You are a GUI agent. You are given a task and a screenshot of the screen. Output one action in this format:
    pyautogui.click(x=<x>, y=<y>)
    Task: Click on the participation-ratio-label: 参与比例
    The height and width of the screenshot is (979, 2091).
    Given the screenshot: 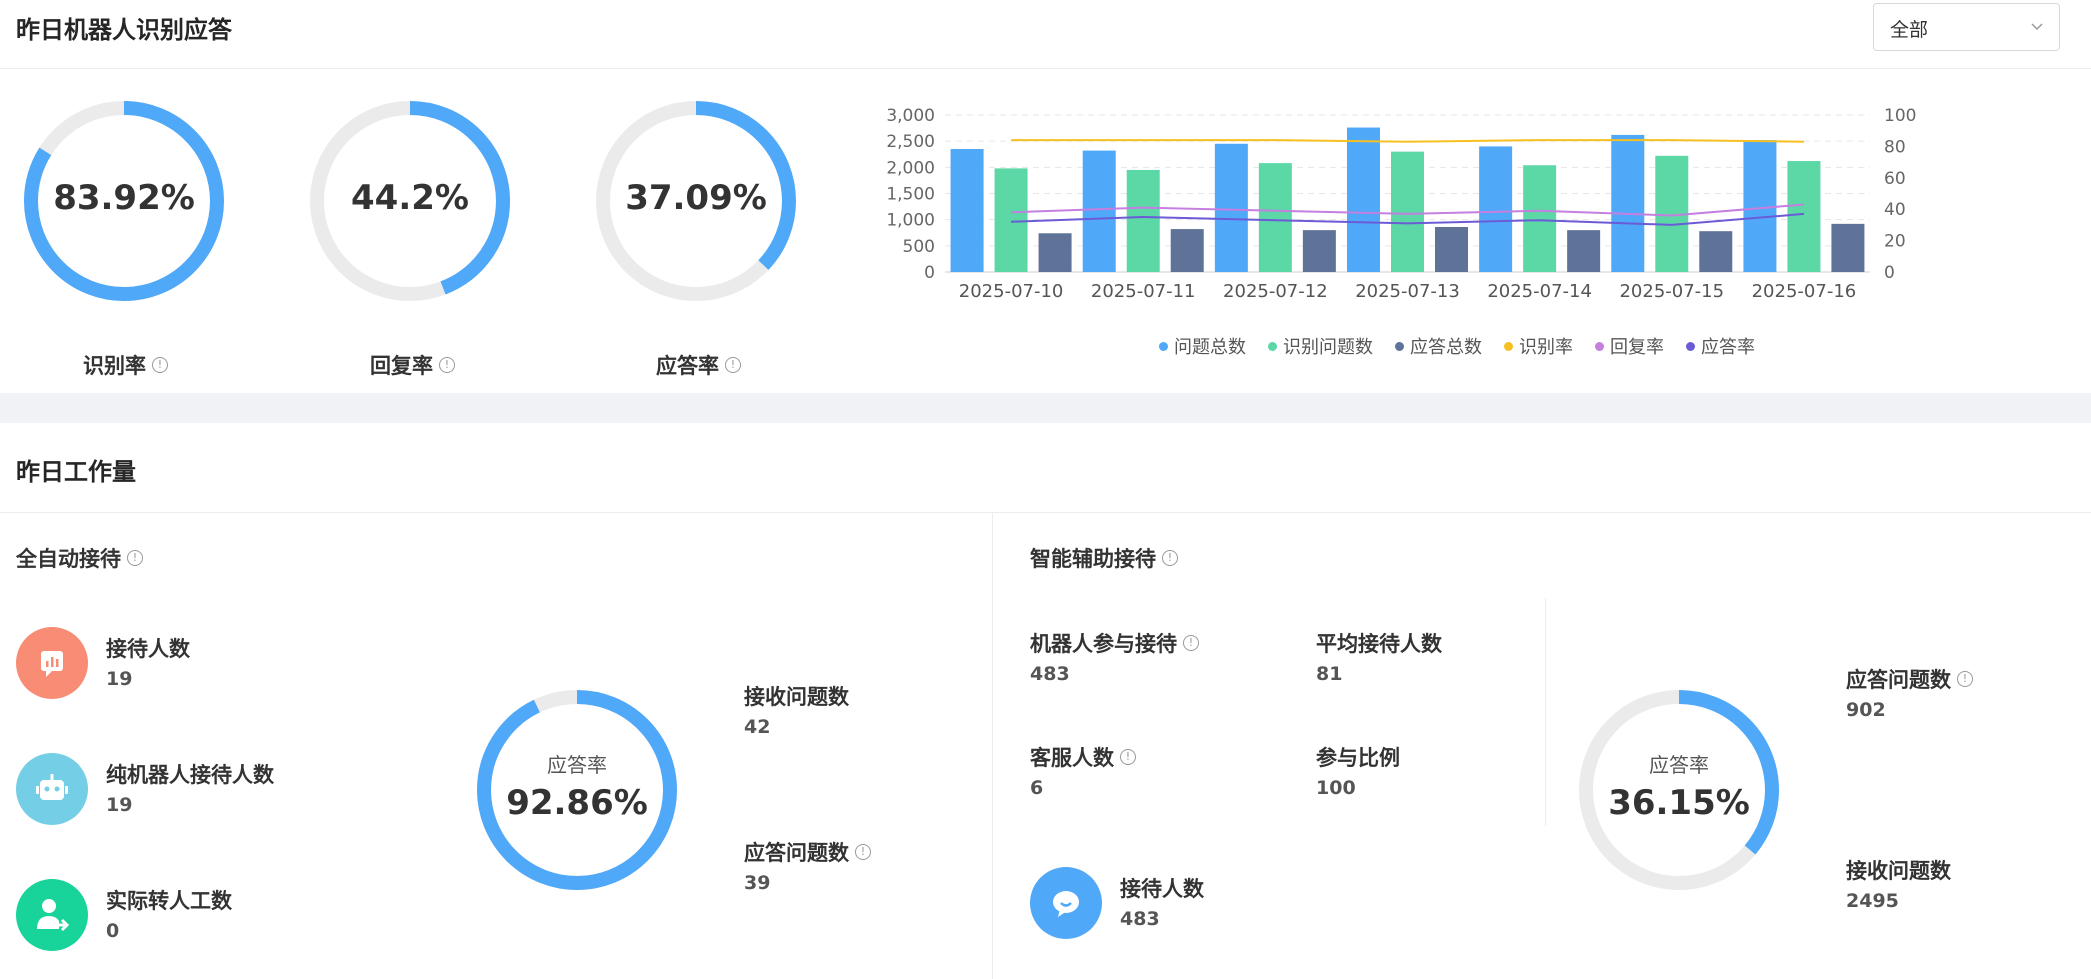 What is the action you would take?
    pyautogui.click(x=1358, y=758)
    